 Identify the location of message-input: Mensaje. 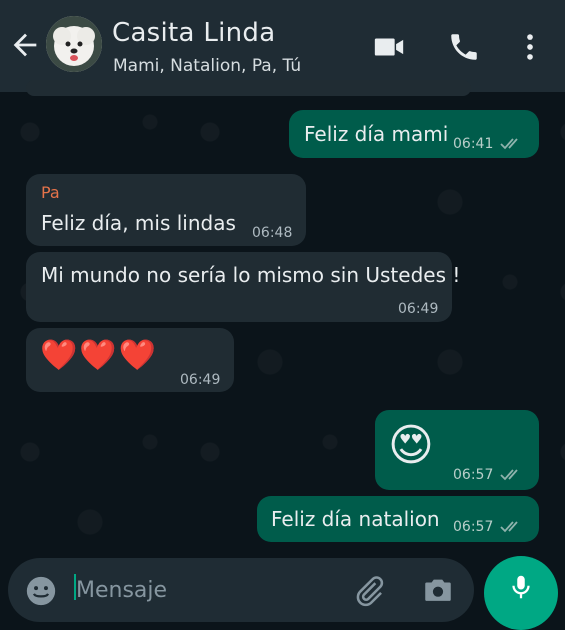
(121, 590).